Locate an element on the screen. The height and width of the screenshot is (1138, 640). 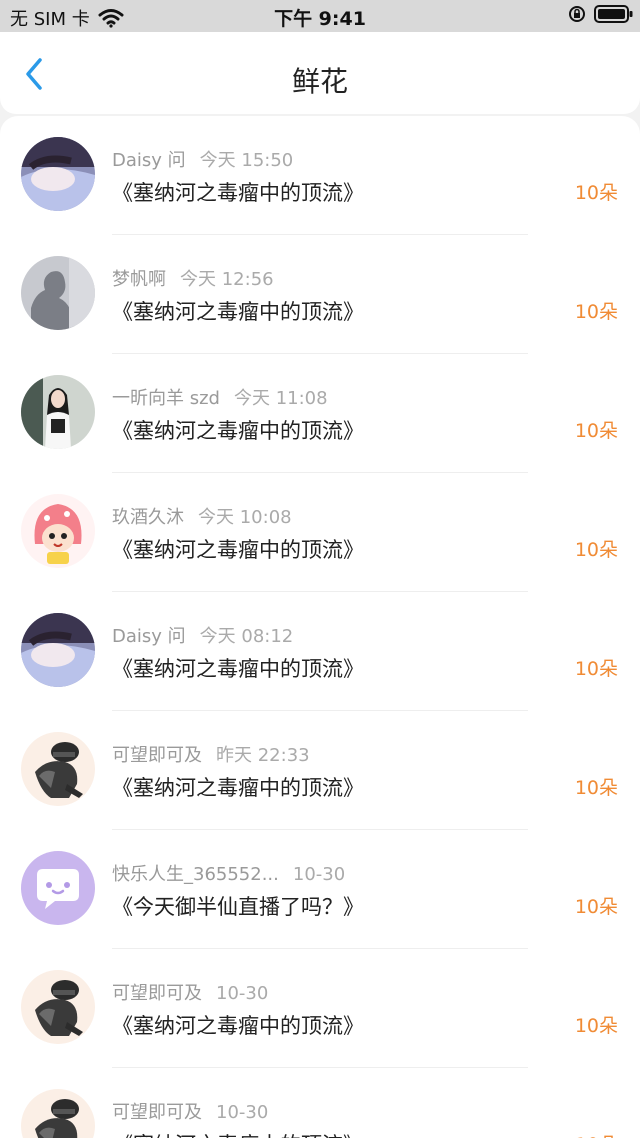
gift-meta: 一昕向羊 szd 今天 11:08 is located at coordinates (220, 397).